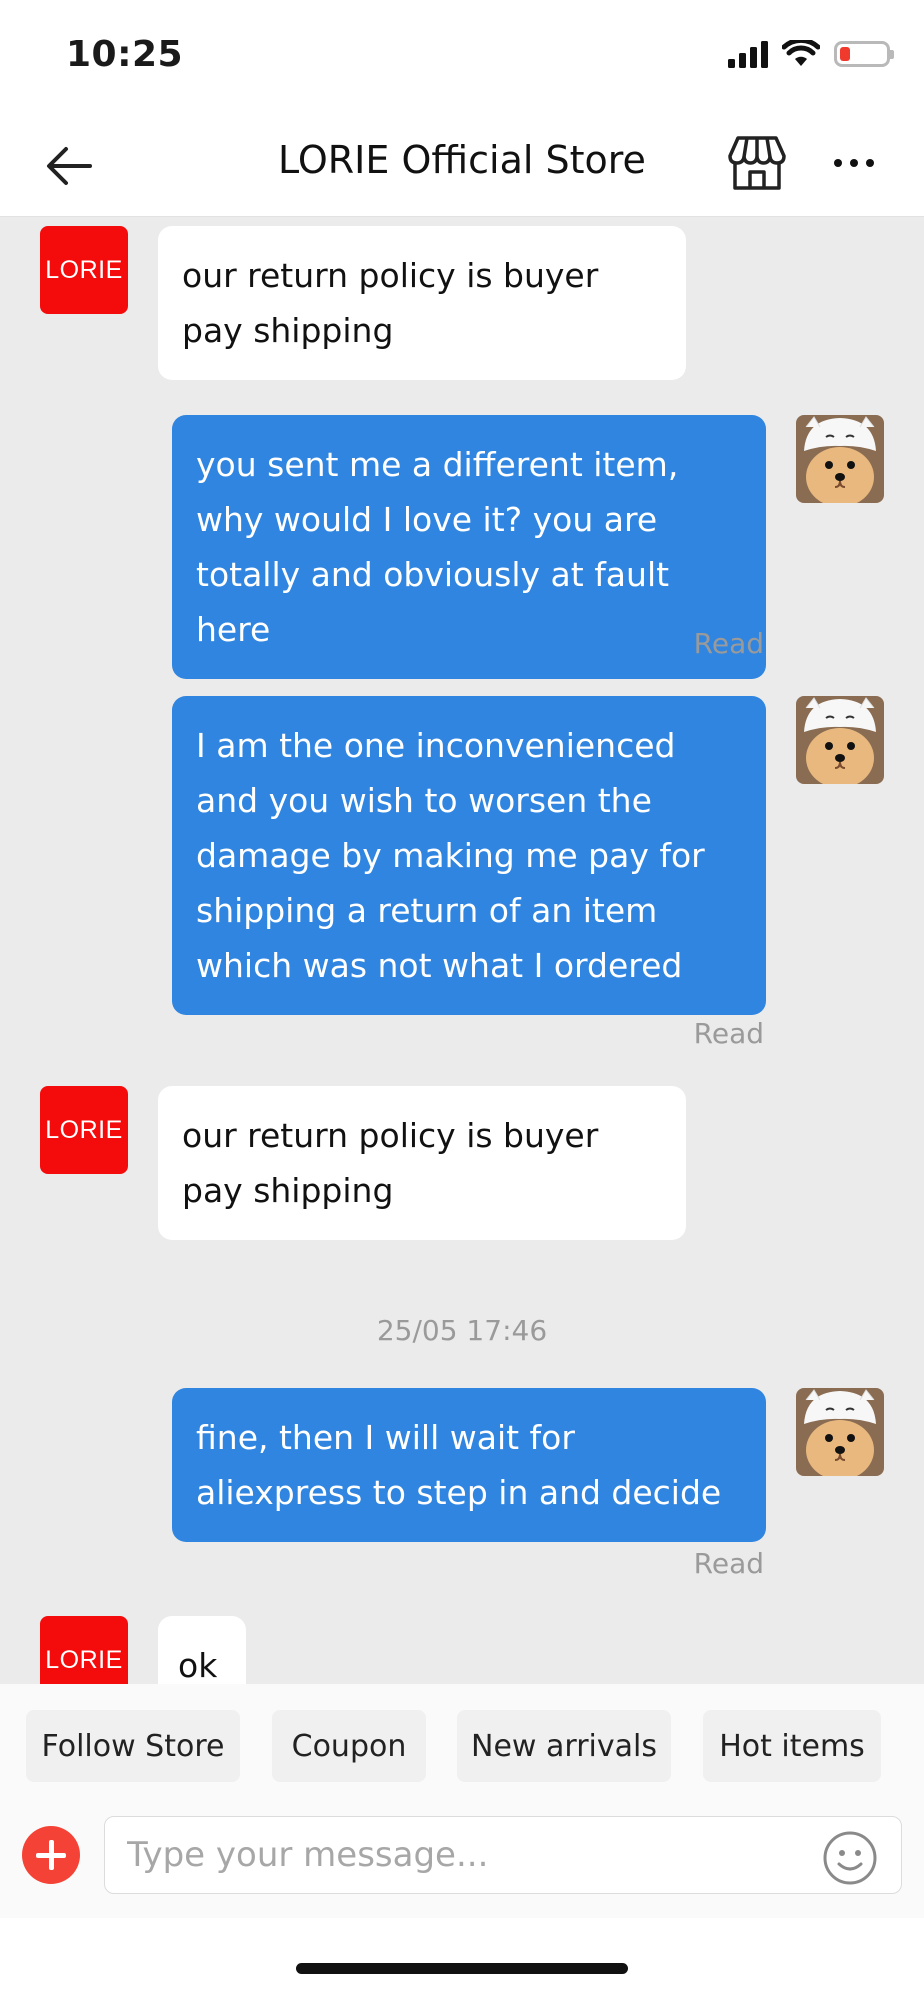  Describe the element at coordinates (462, 163) in the screenshot. I see `chat-header: LORIE Official Store` at that location.